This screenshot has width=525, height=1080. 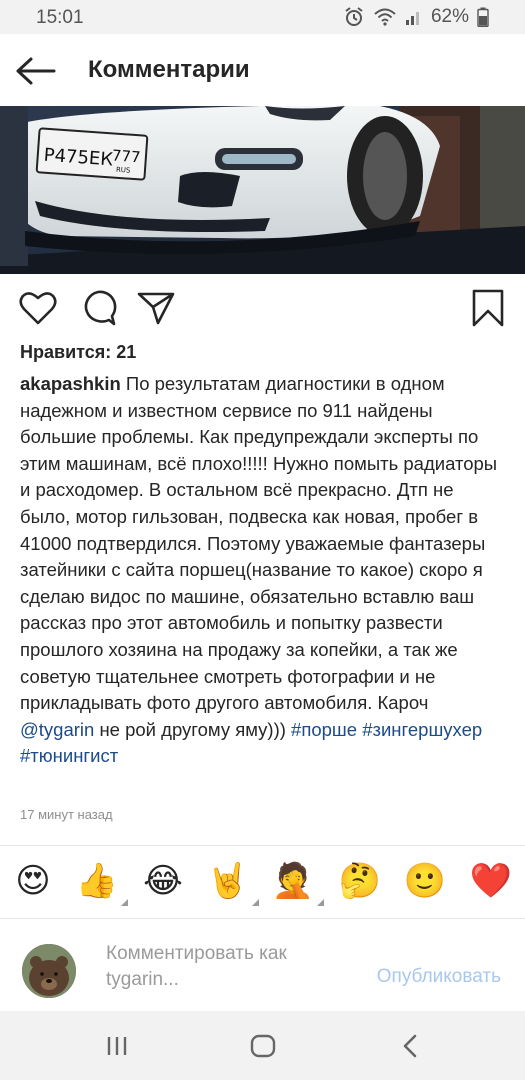 I want to click on wifi-icon, so click(x=385, y=17).